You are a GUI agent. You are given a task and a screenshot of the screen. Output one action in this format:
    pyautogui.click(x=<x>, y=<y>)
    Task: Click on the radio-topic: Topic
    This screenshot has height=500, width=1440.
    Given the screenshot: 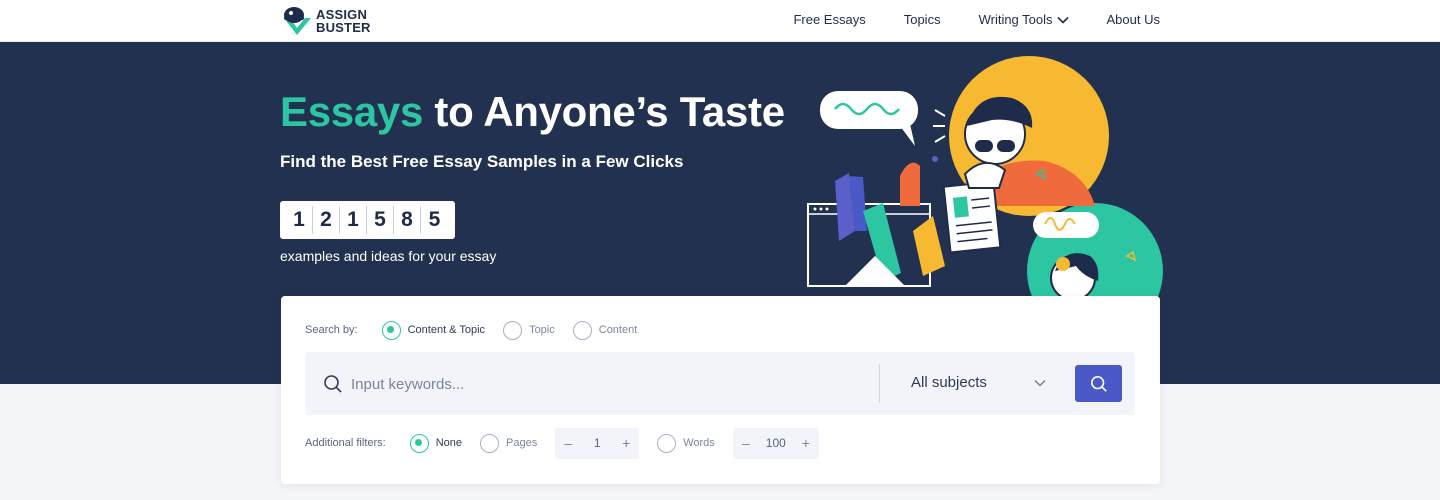 What is the action you would take?
    pyautogui.click(x=529, y=330)
    